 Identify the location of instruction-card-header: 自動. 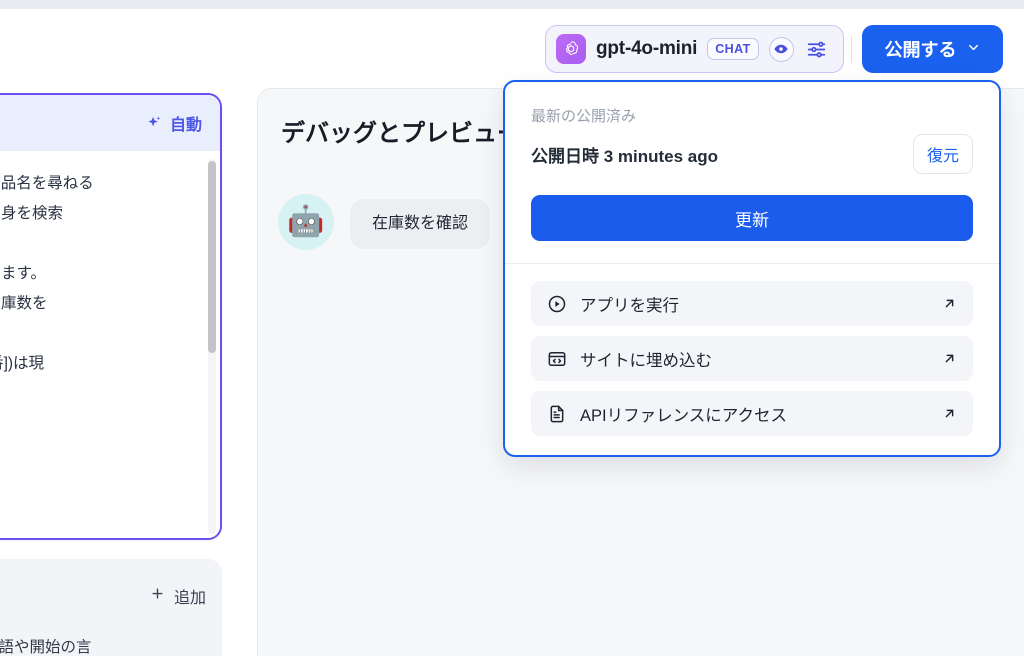
(110, 123).